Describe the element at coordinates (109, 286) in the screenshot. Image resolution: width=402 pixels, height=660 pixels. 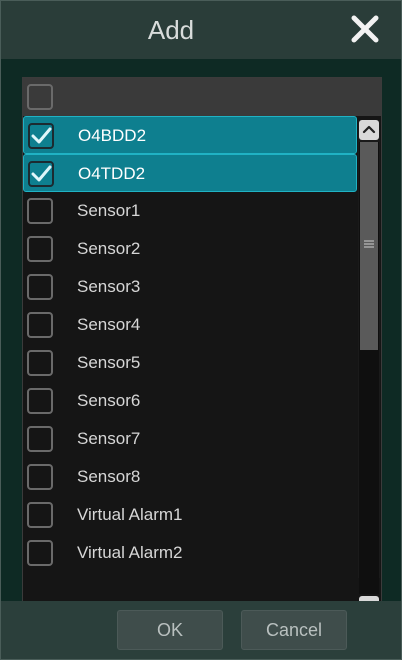
I see `item-label: Sensor3` at that location.